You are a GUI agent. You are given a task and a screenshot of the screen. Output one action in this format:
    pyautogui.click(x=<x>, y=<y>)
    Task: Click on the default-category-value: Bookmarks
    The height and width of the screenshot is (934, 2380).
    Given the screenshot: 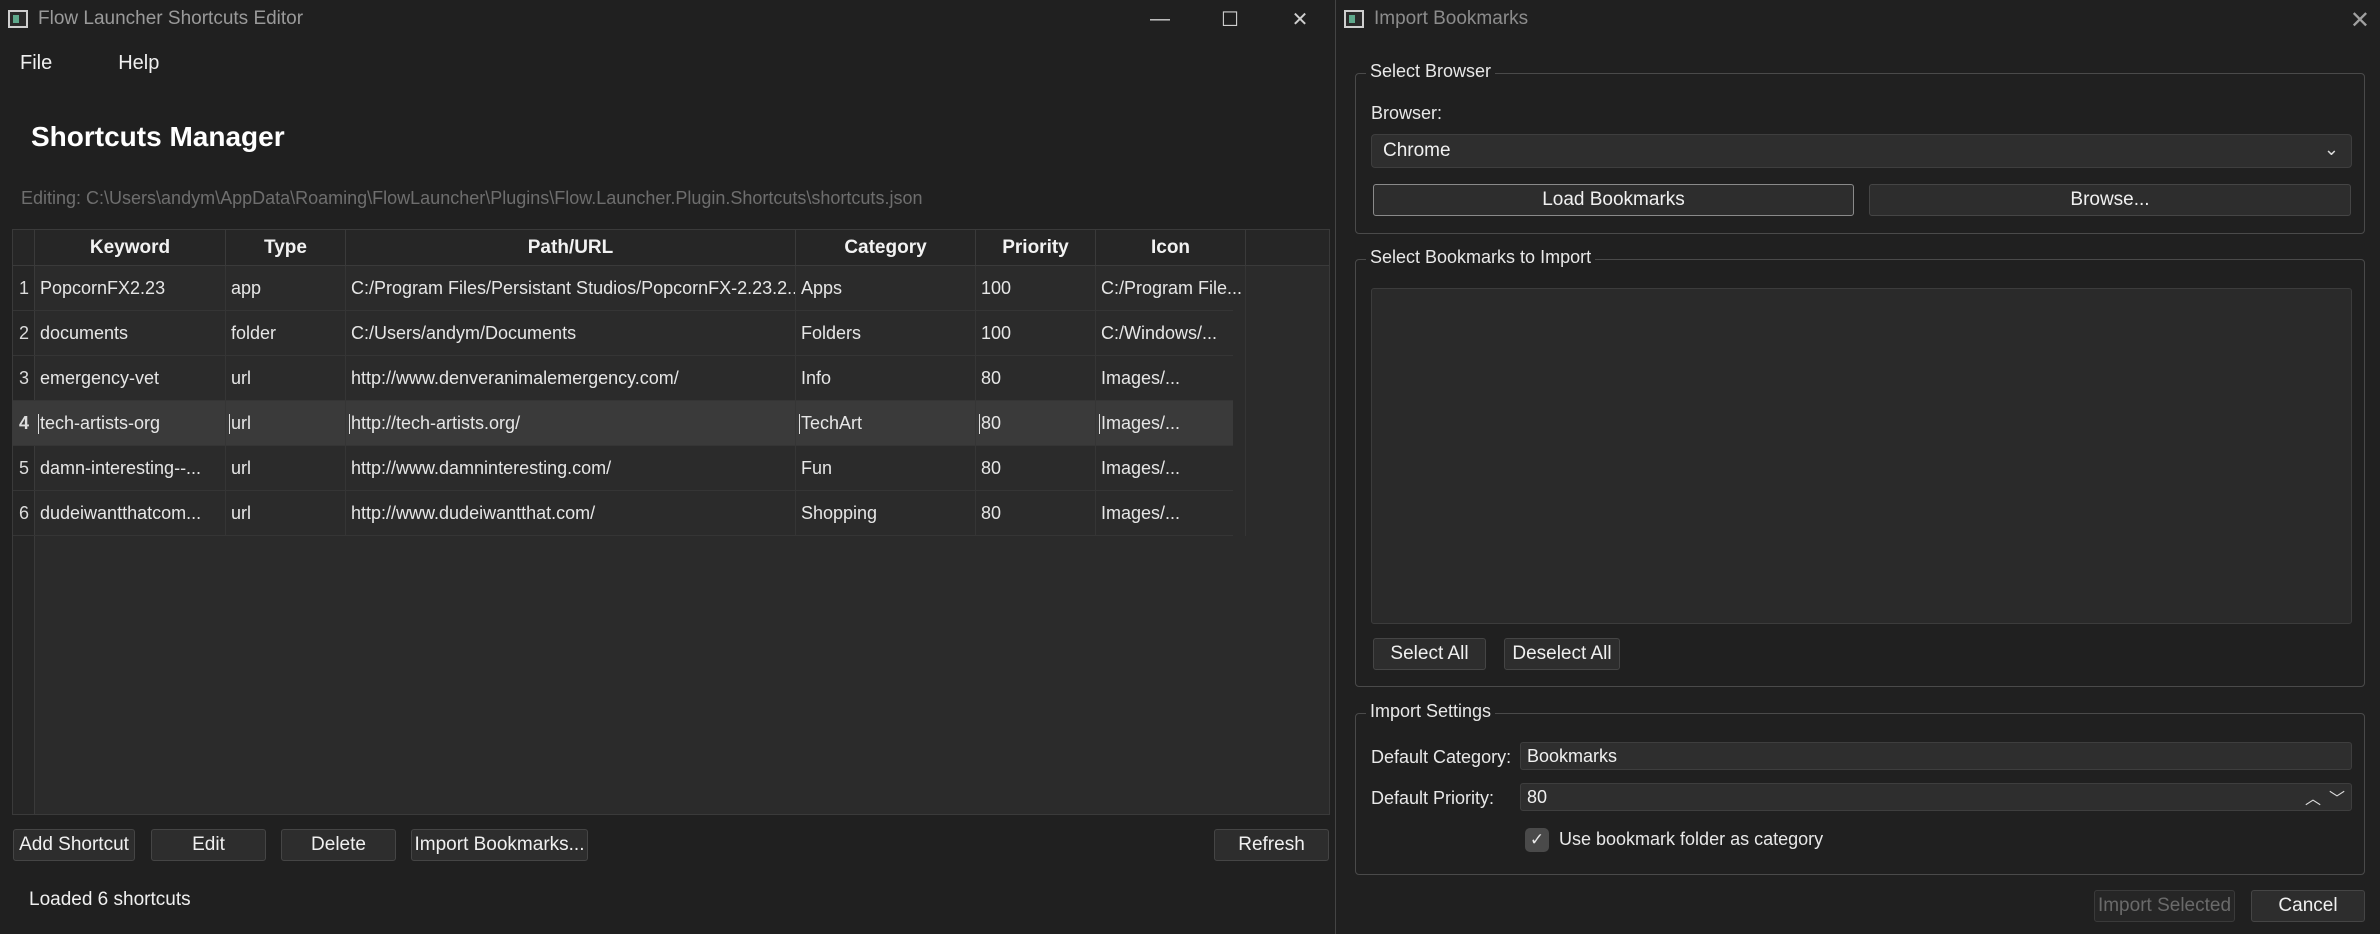 What is the action you would take?
    pyautogui.click(x=1572, y=755)
    